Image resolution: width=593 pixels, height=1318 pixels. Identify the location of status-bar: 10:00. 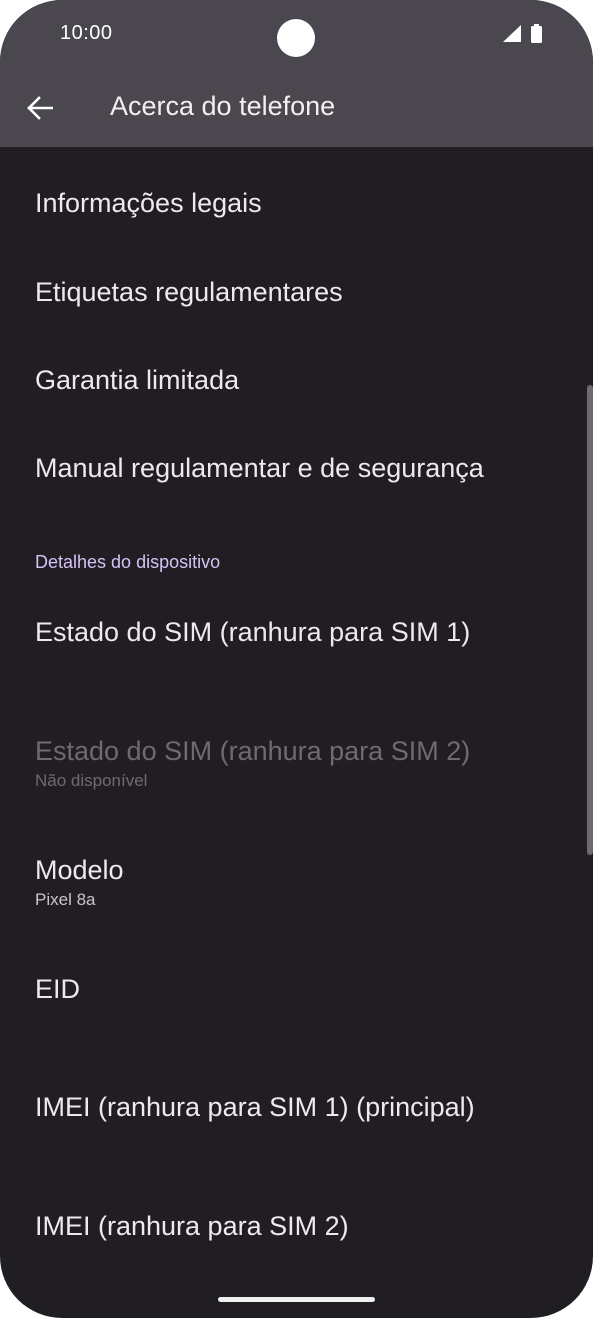
(296, 36).